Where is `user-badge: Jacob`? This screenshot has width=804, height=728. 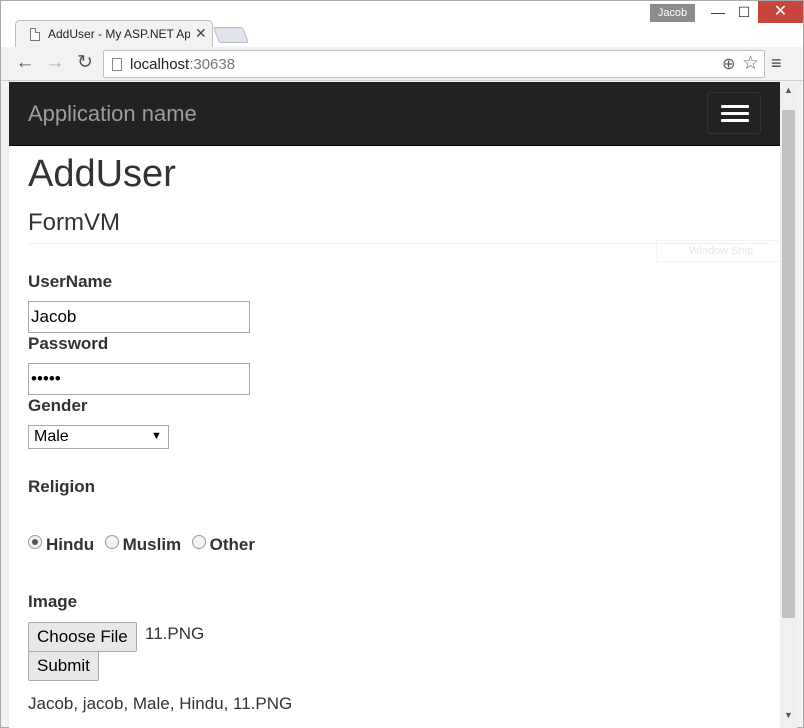
user-badge: Jacob is located at coordinates (672, 13).